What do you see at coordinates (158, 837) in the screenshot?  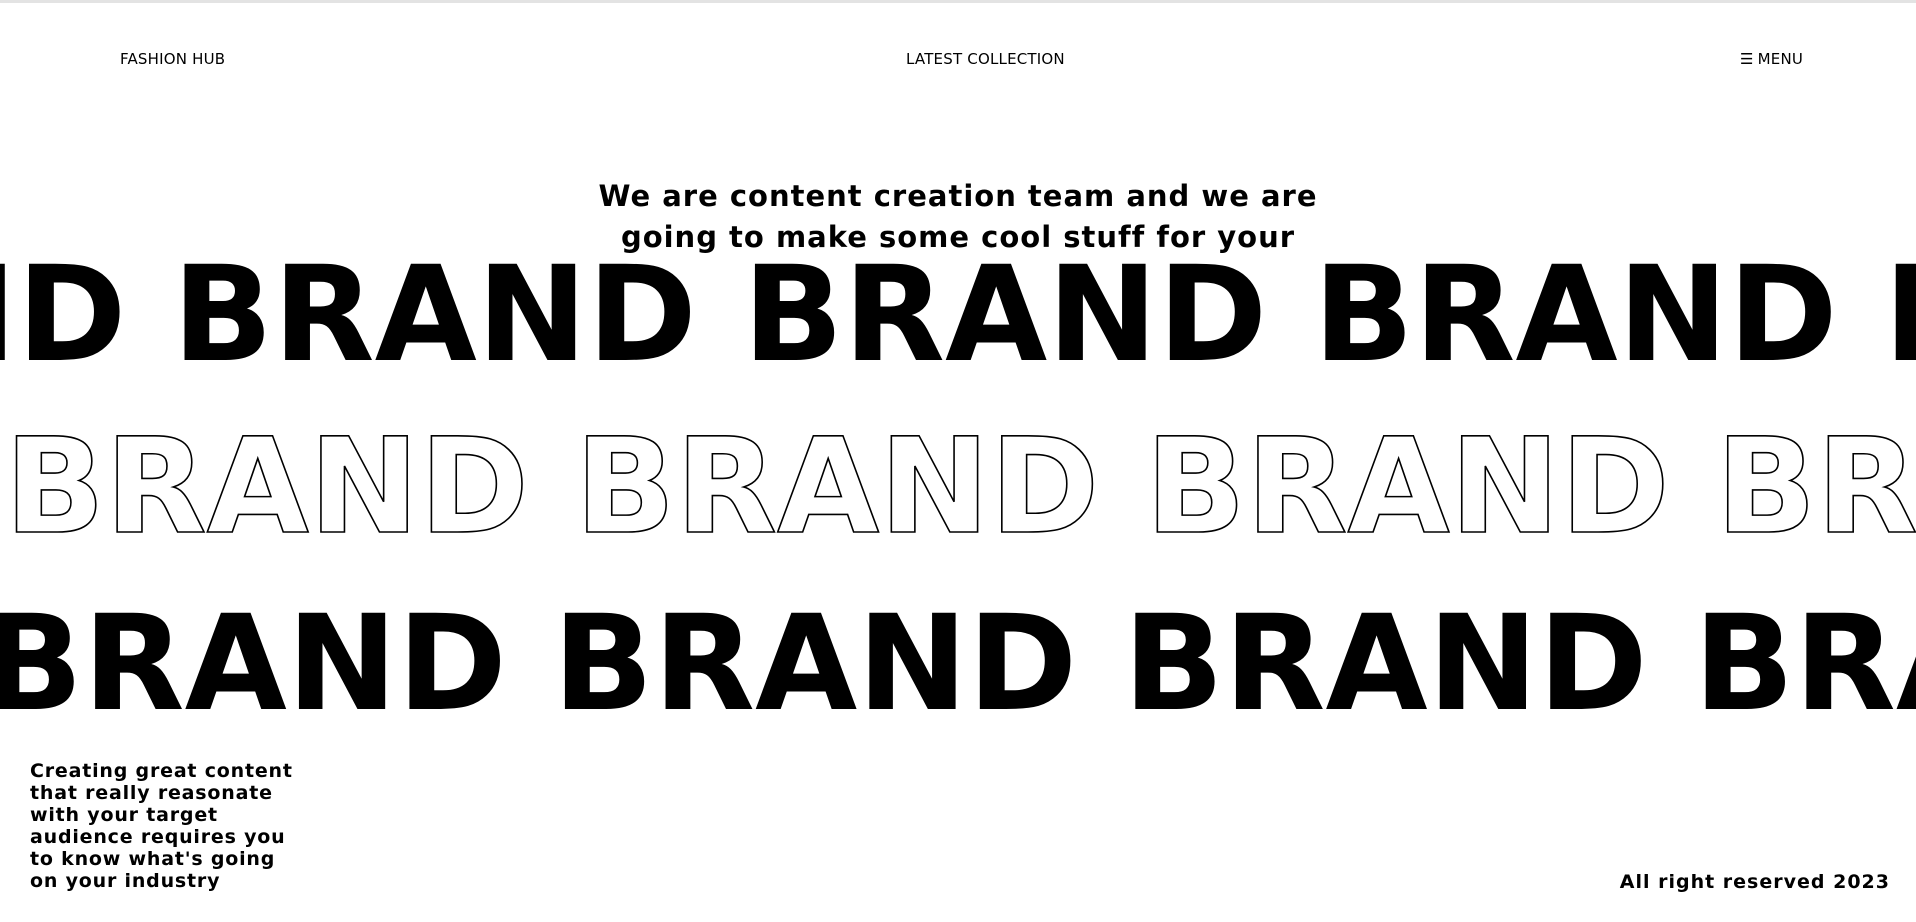 I see `blurb-line-4: audience requires you` at bounding box center [158, 837].